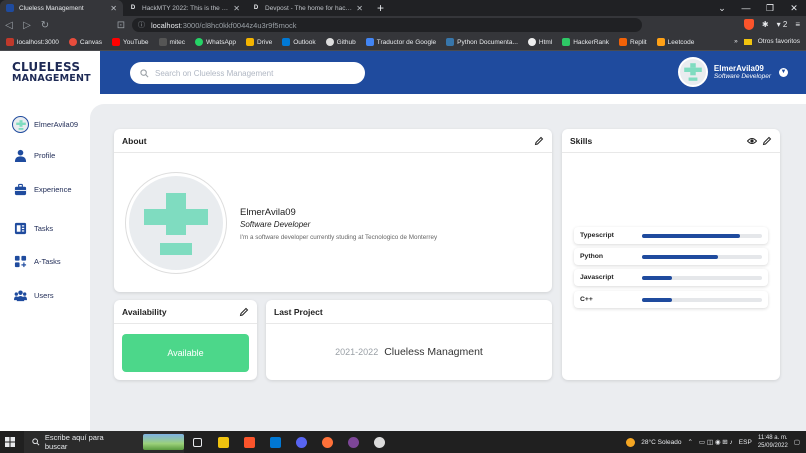 The image size is (806, 453). What do you see at coordinates (301, 442) in the screenshot?
I see `discord-icon` at bounding box center [301, 442].